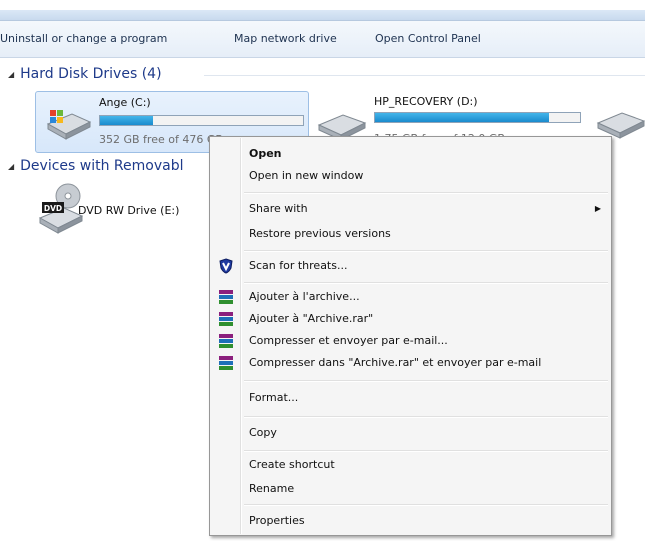 This screenshot has width=645, height=541. What do you see at coordinates (226, 266) in the screenshot?
I see `antivirus-shield-icon` at bounding box center [226, 266].